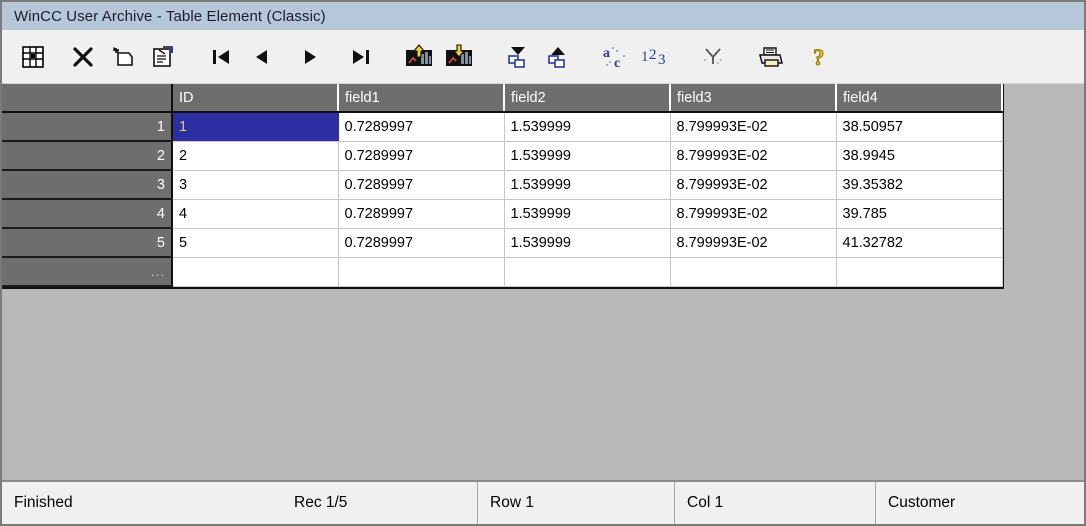 The height and width of the screenshot is (526, 1086). I want to click on sort-numeric-icon: 1 2 3, so click(655, 57).